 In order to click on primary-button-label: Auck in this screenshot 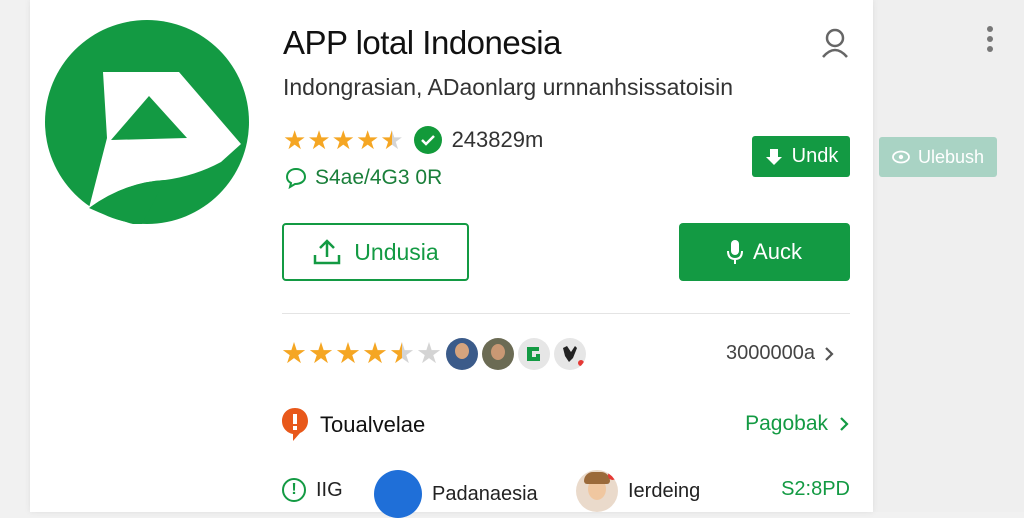, I will do `click(777, 251)`.